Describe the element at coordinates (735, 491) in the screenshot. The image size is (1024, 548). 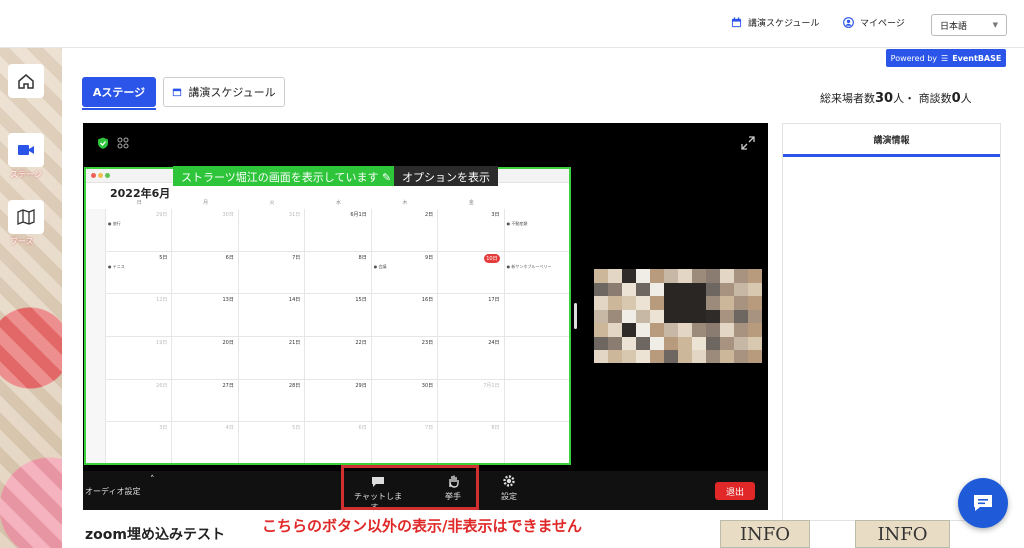
I see `exit-button: 退出` at that location.